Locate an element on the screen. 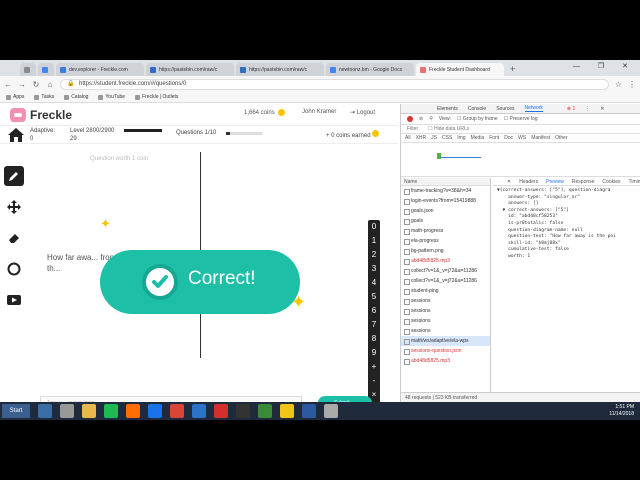 The width and height of the screenshot is (640, 480). close-preview-icon: ✕ is located at coordinates (509, 181).